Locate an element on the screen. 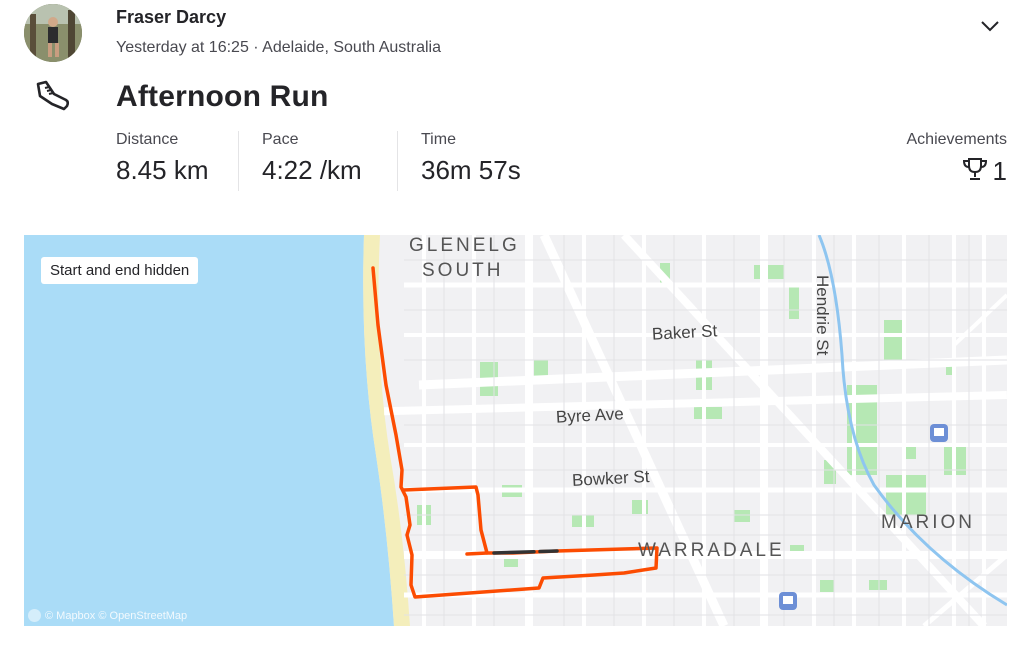  stat-value: 8.45 km is located at coordinates (162, 170).